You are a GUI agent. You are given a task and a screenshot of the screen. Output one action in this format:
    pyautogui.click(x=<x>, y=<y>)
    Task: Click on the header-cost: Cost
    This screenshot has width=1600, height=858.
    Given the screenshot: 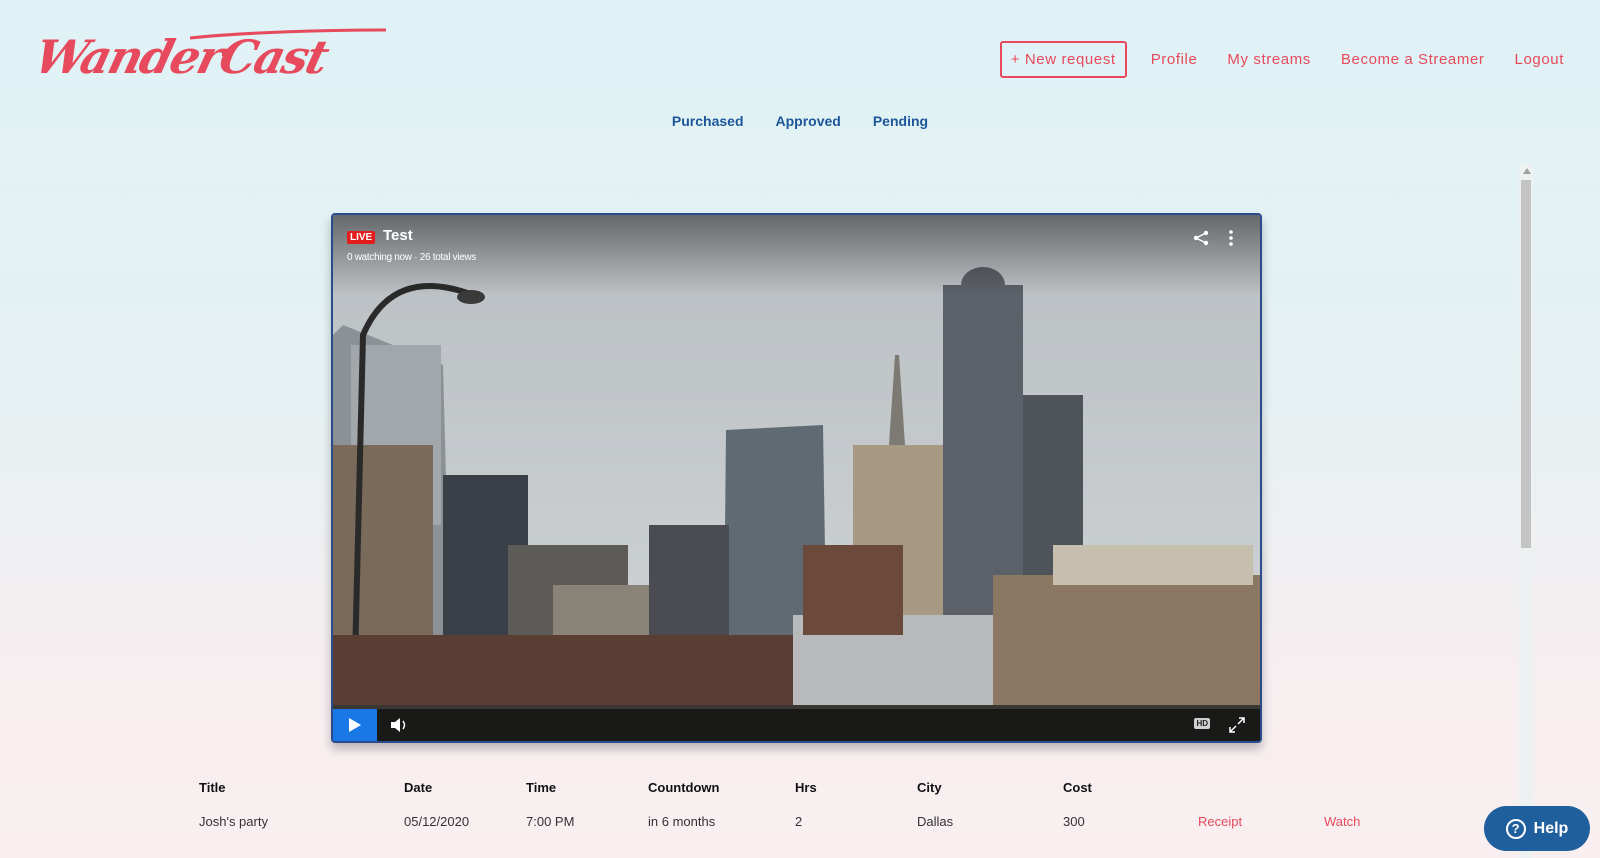 What is the action you would take?
    pyautogui.click(x=1077, y=787)
    